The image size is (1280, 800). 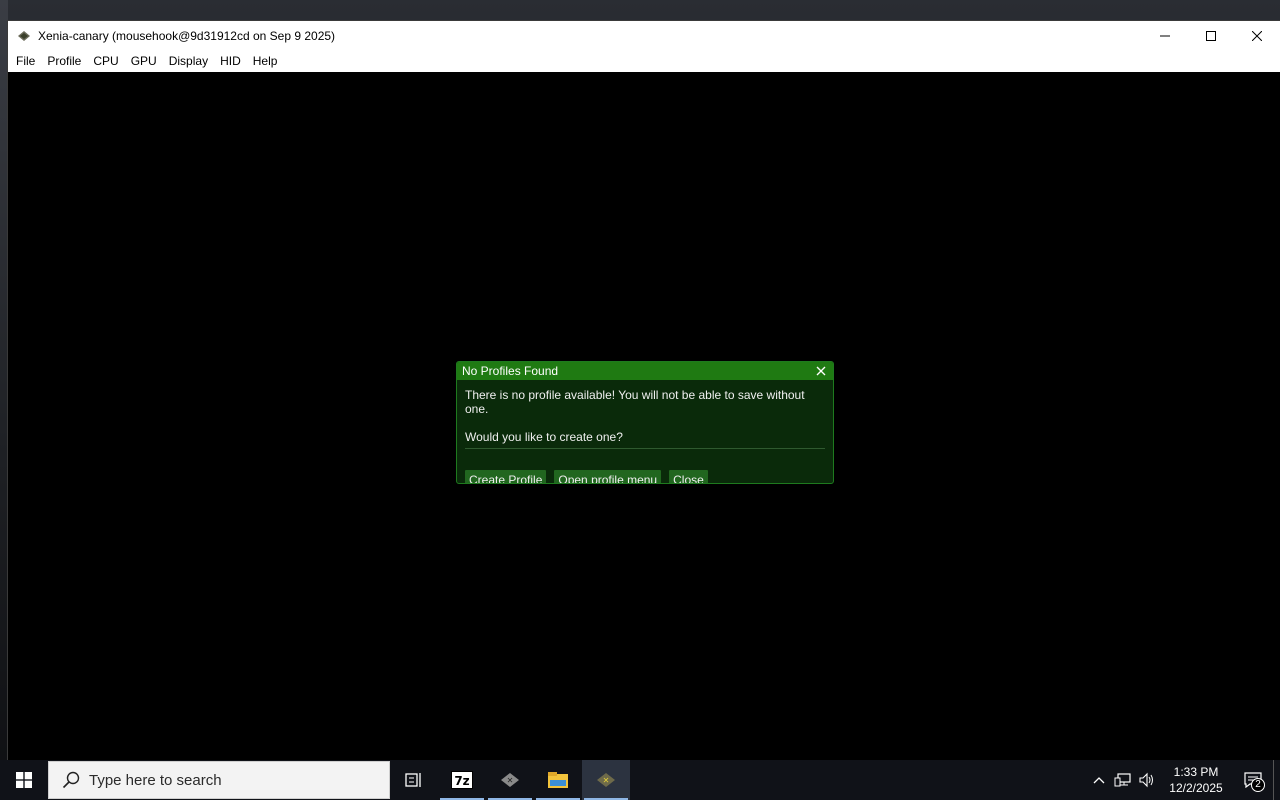 I want to click on maximize-button, so click(x=1211, y=36).